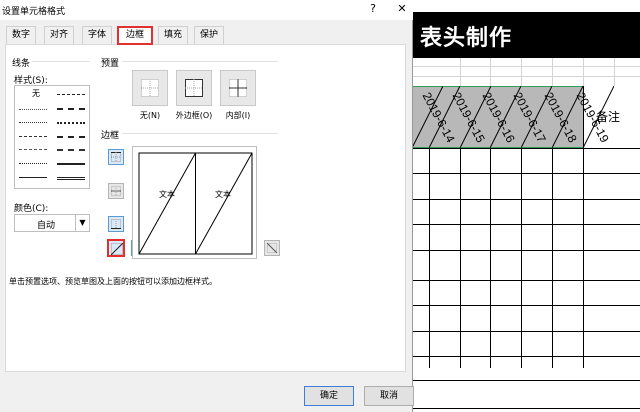  Describe the element at coordinates (135, 35) in the screenshot. I see `tab-border: 边框` at that location.